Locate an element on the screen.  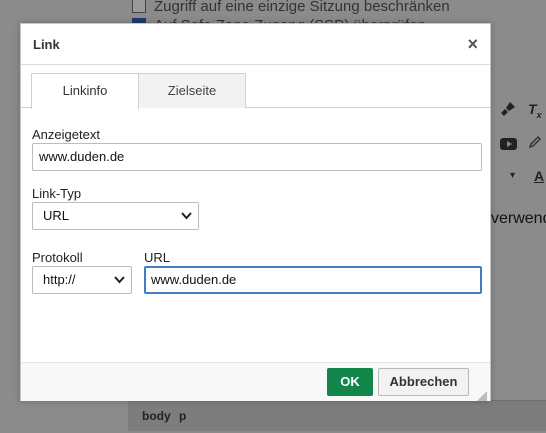
display-text-label: Anzeigetext is located at coordinates (66, 134).